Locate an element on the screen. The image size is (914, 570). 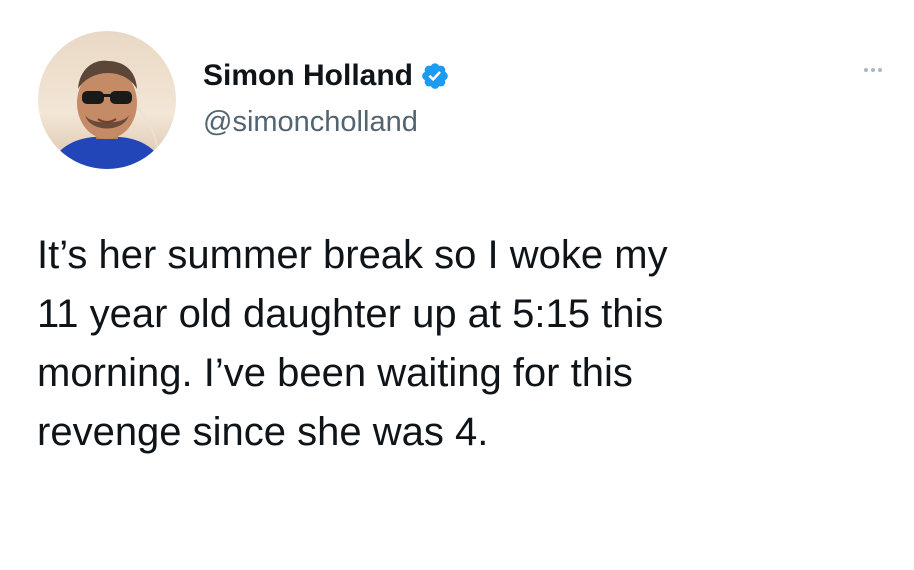
author-avatar is located at coordinates (107, 100).